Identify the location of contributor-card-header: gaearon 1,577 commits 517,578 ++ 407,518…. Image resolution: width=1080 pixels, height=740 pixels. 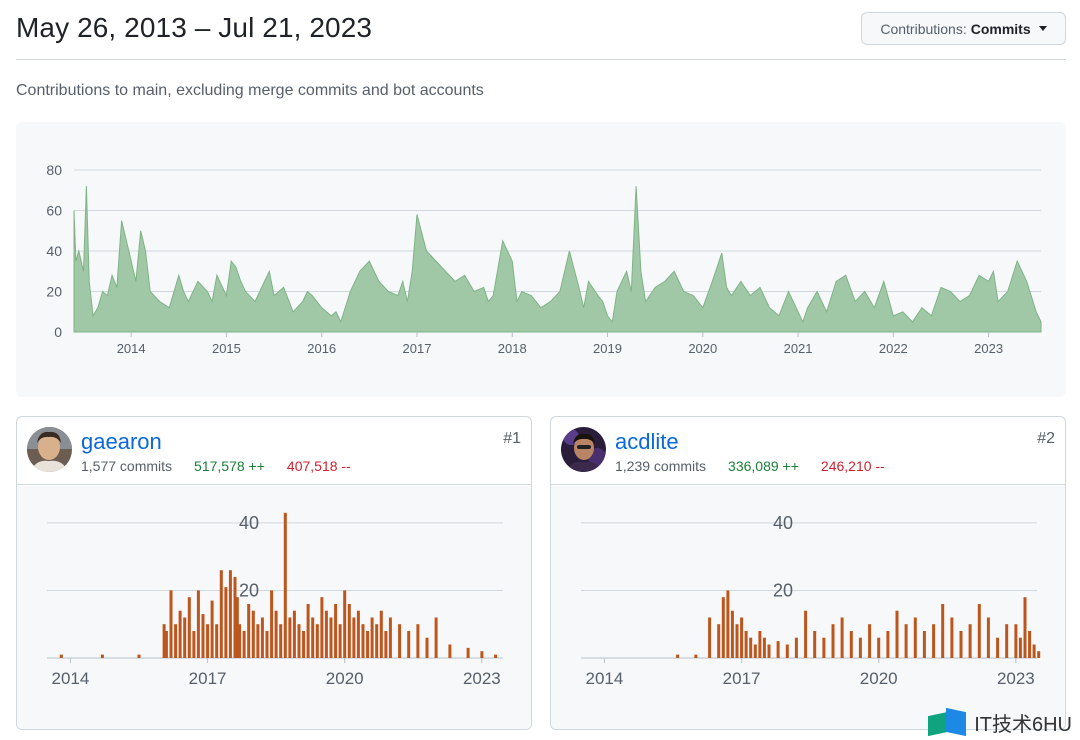
(274, 451).